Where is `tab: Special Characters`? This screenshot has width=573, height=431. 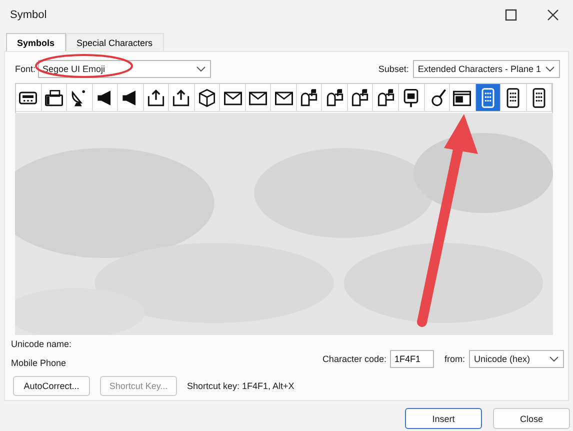 tab: Special Characters is located at coordinates (115, 42).